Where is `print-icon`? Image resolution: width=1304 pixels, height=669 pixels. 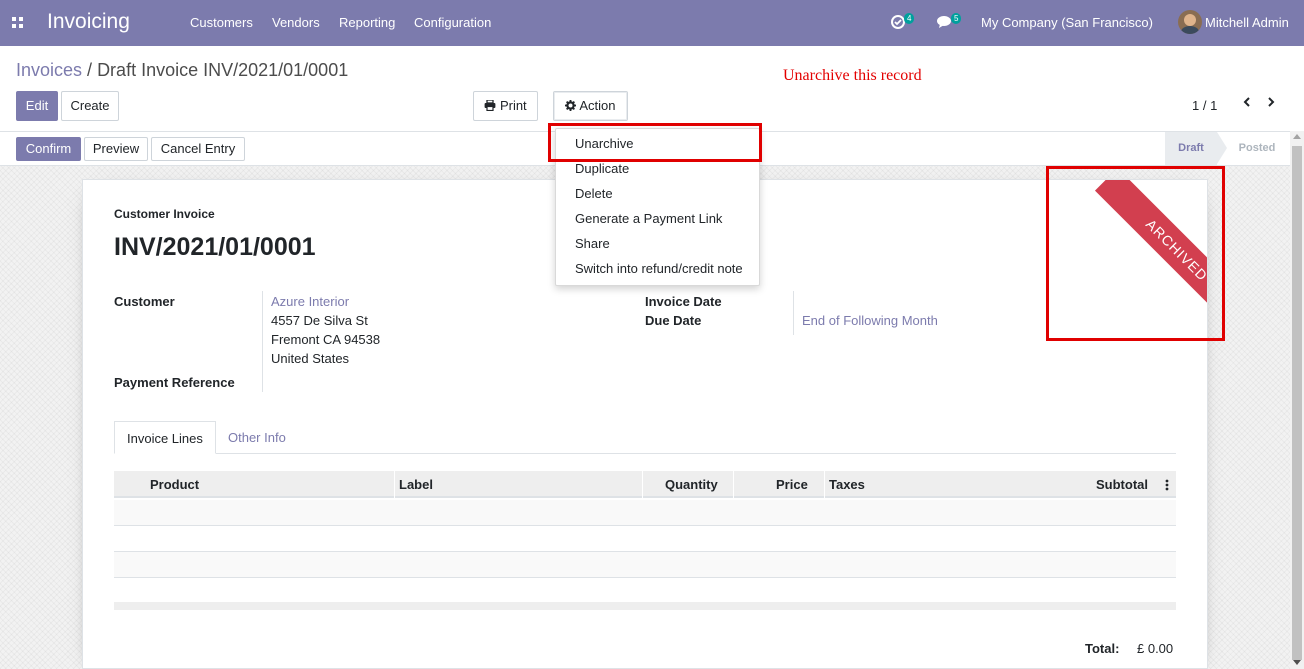
print-icon is located at coordinates (490, 107).